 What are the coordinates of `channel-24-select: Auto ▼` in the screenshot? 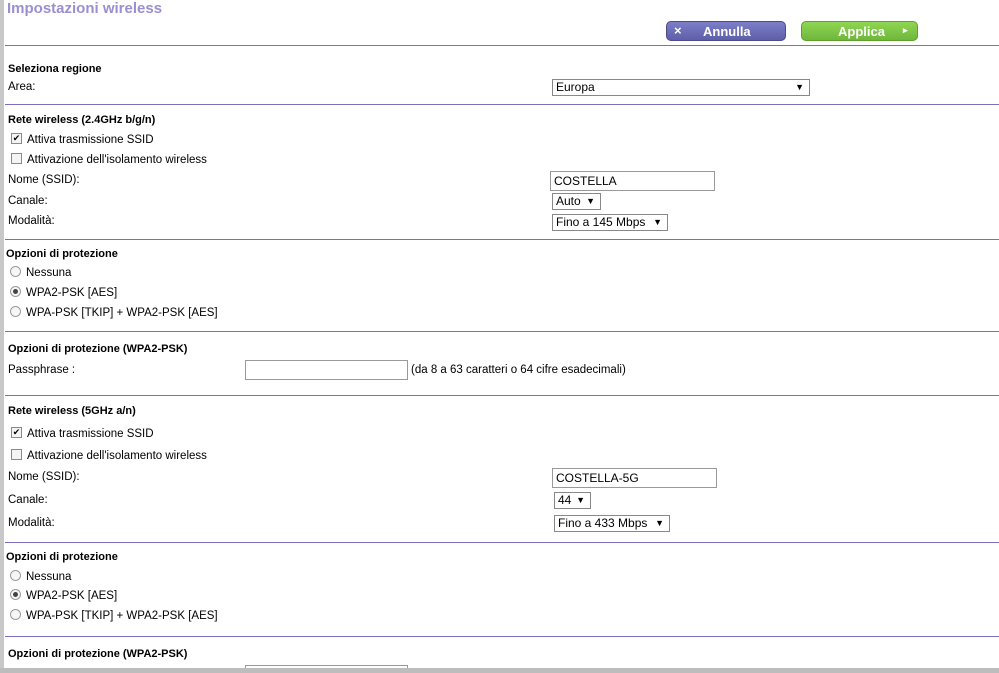 It's located at (576, 201).